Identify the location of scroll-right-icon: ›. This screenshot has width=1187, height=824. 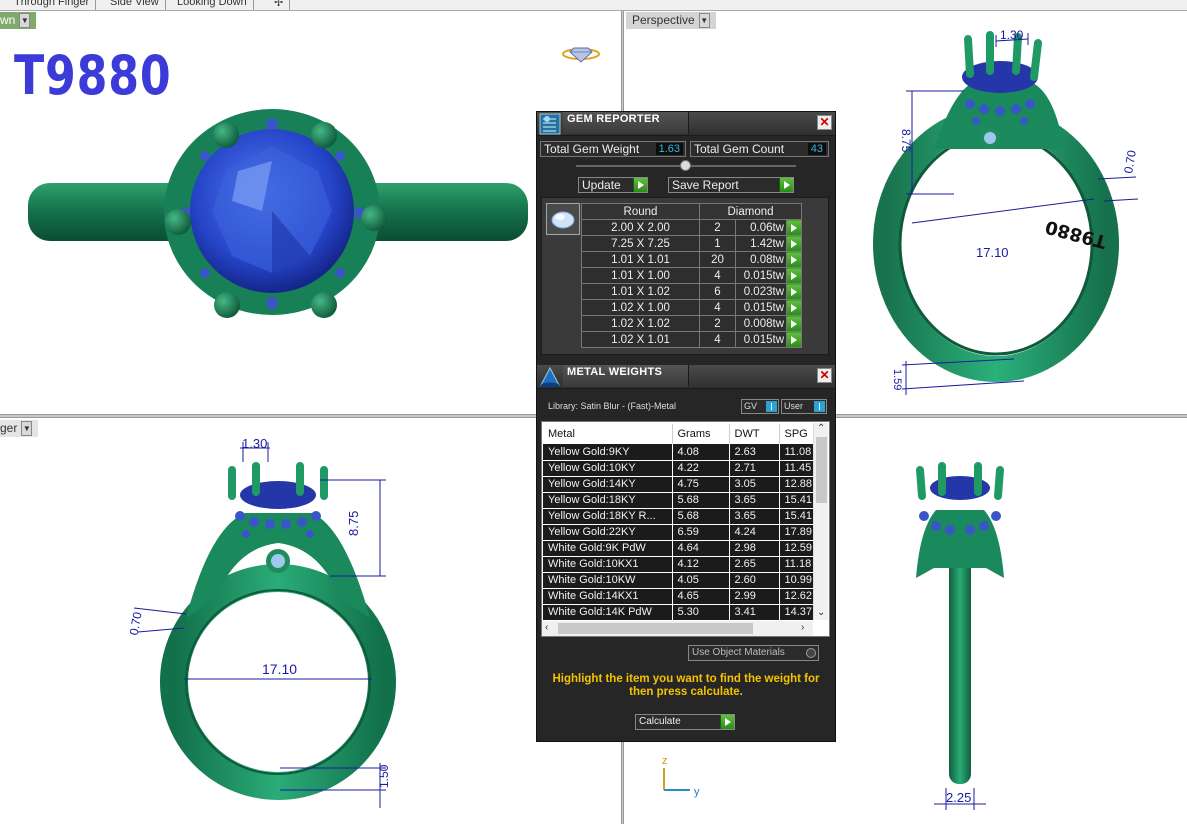
(802, 628).